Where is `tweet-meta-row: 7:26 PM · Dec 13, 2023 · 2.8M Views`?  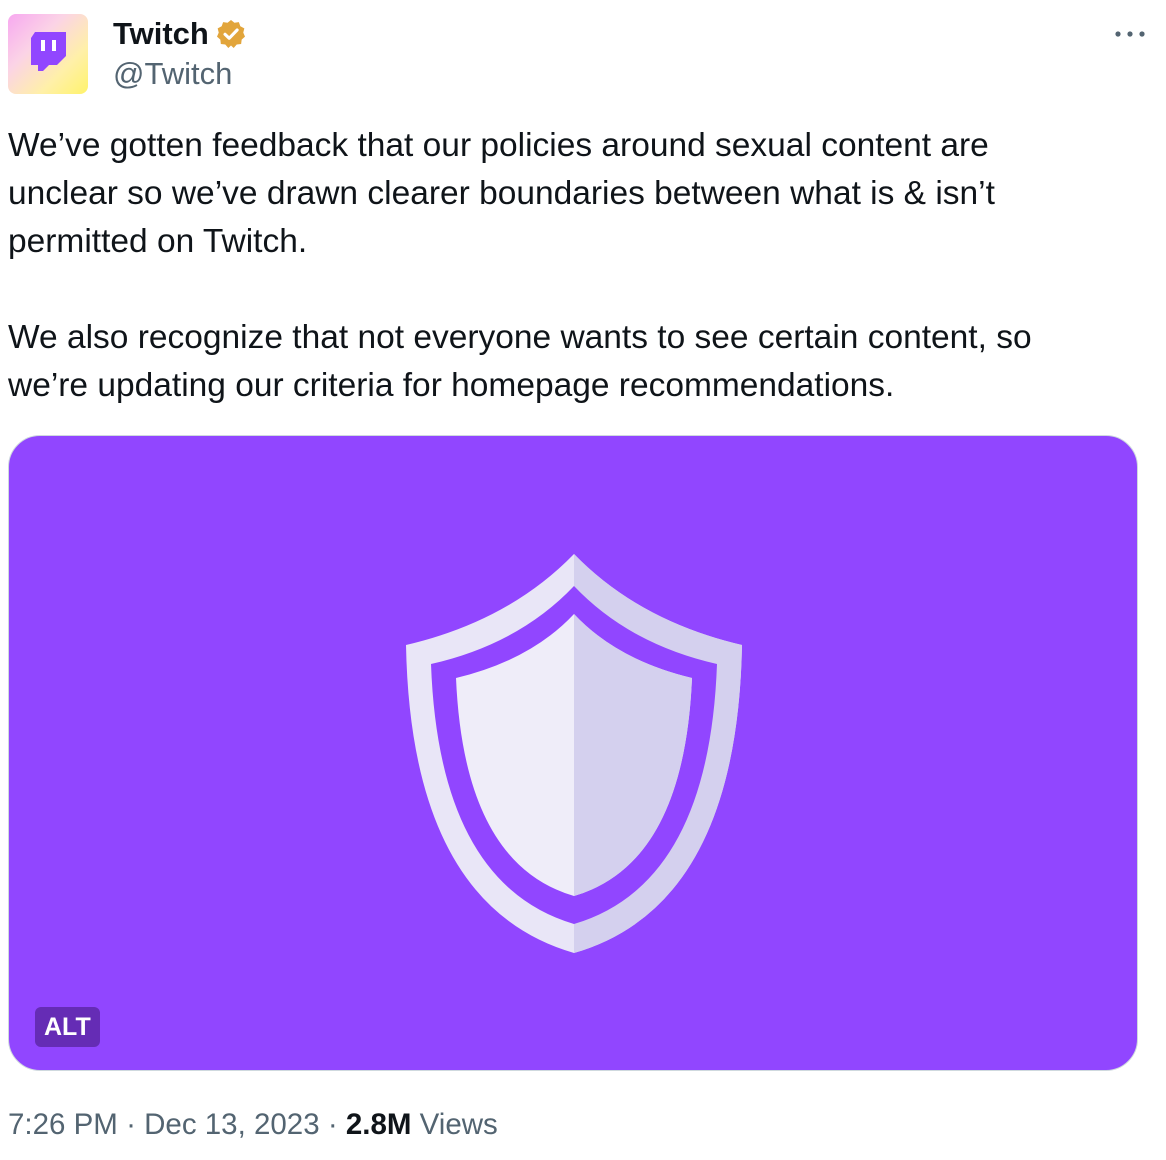 tweet-meta-row: 7:26 PM · Dec 13, 2023 · 2.8M Views is located at coordinates (253, 1125).